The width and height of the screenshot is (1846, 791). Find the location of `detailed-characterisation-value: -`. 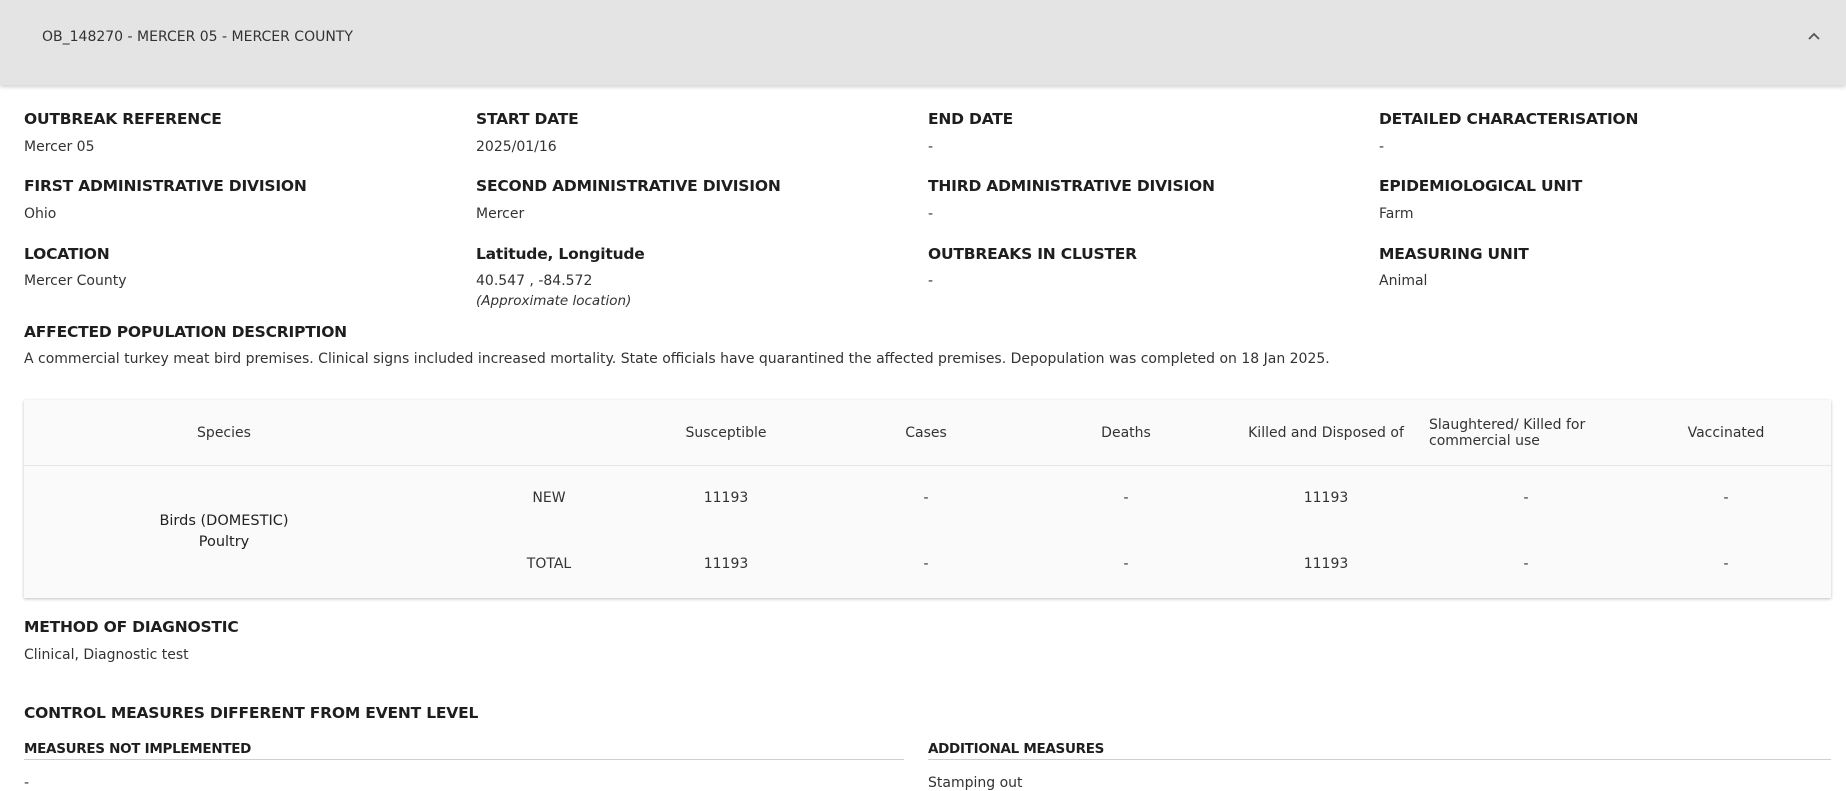

detailed-characterisation-value: - is located at coordinates (1382, 147).